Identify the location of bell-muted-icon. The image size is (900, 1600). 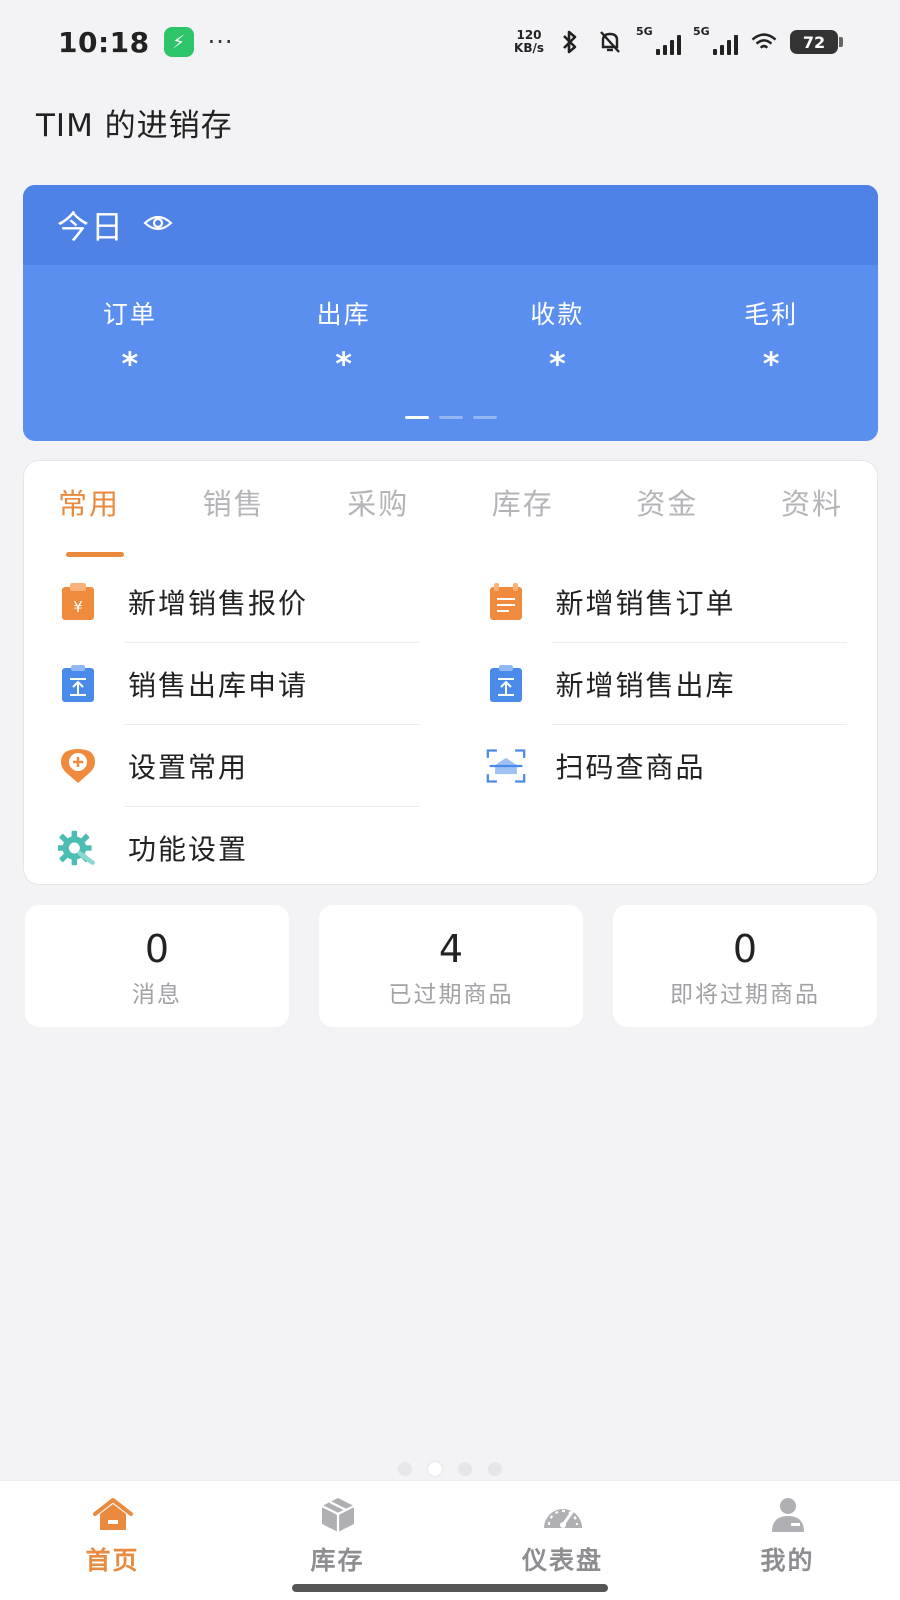
(610, 42).